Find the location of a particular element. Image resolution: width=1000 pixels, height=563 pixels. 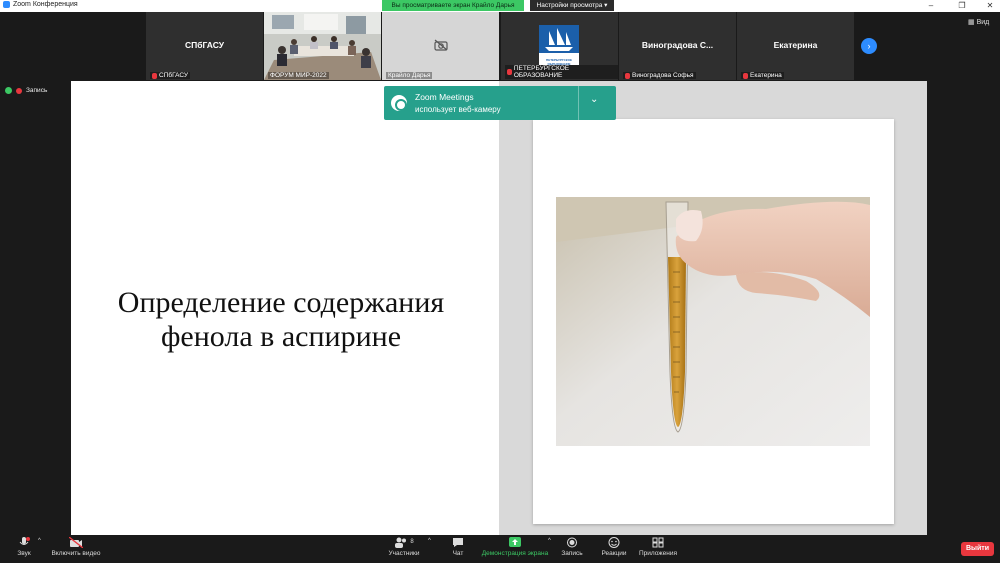

audio-button: Звук is located at coordinates (24, 547).